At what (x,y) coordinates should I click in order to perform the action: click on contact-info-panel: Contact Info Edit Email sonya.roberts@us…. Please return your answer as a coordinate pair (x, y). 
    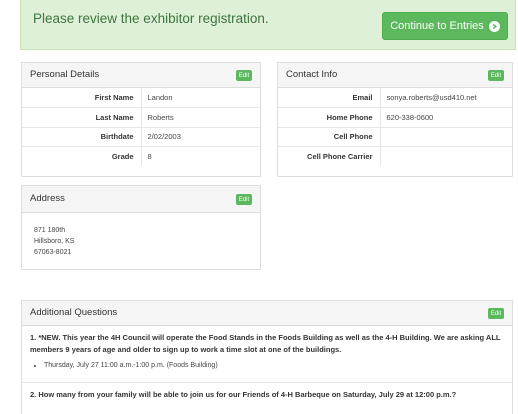
    Looking at the image, I should click on (395, 119).